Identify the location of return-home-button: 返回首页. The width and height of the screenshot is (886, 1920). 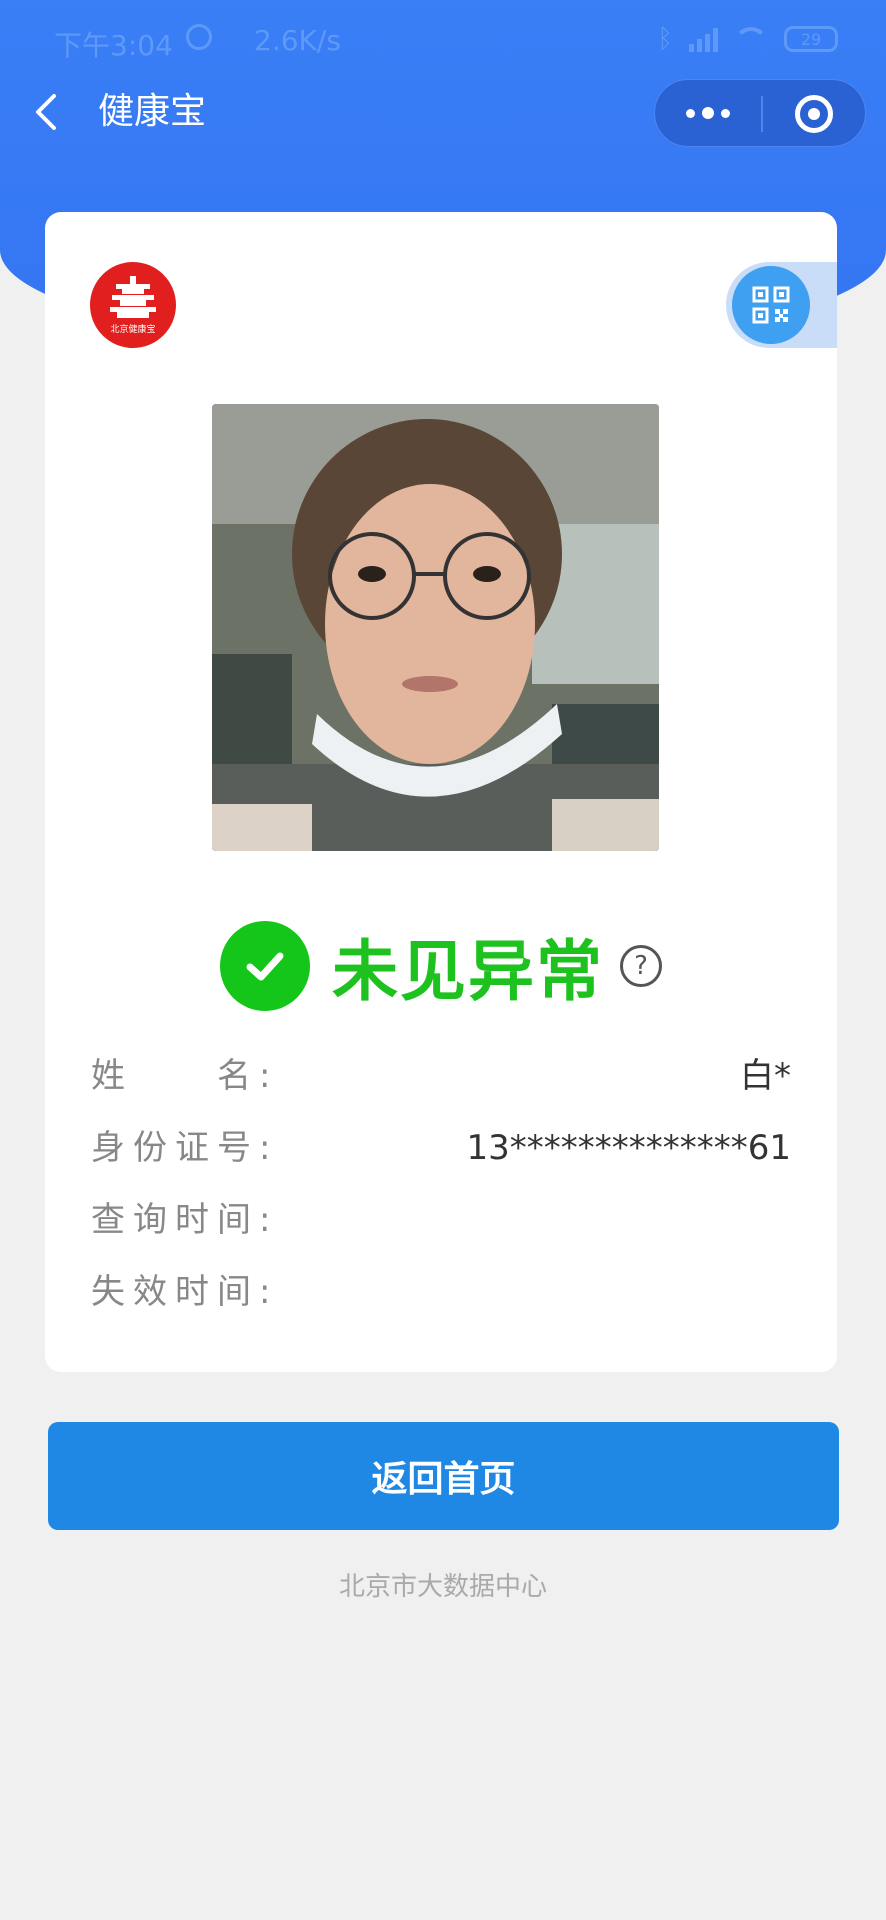
(443, 1476).